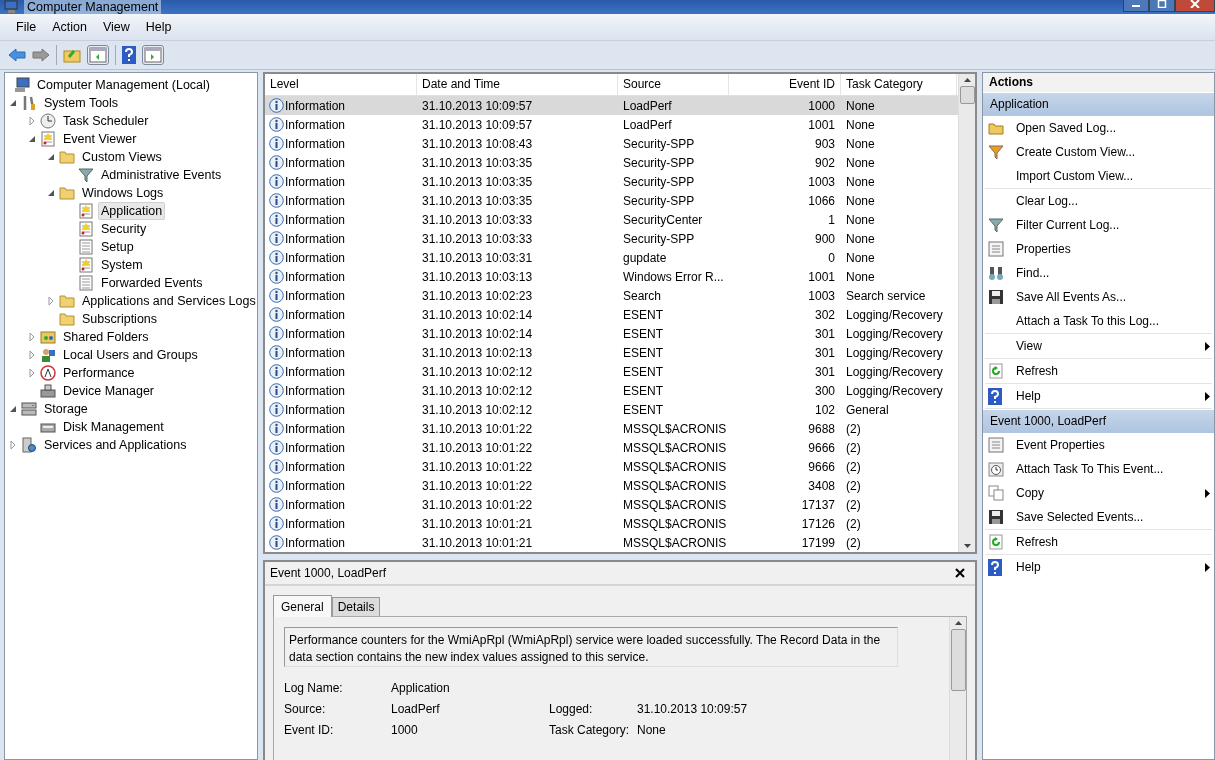 This screenshot has width=1215, height=760. Describe the element at coordinates (967, 546) in the screenshot. I see `scroll-down-arrow-icon` at that location.